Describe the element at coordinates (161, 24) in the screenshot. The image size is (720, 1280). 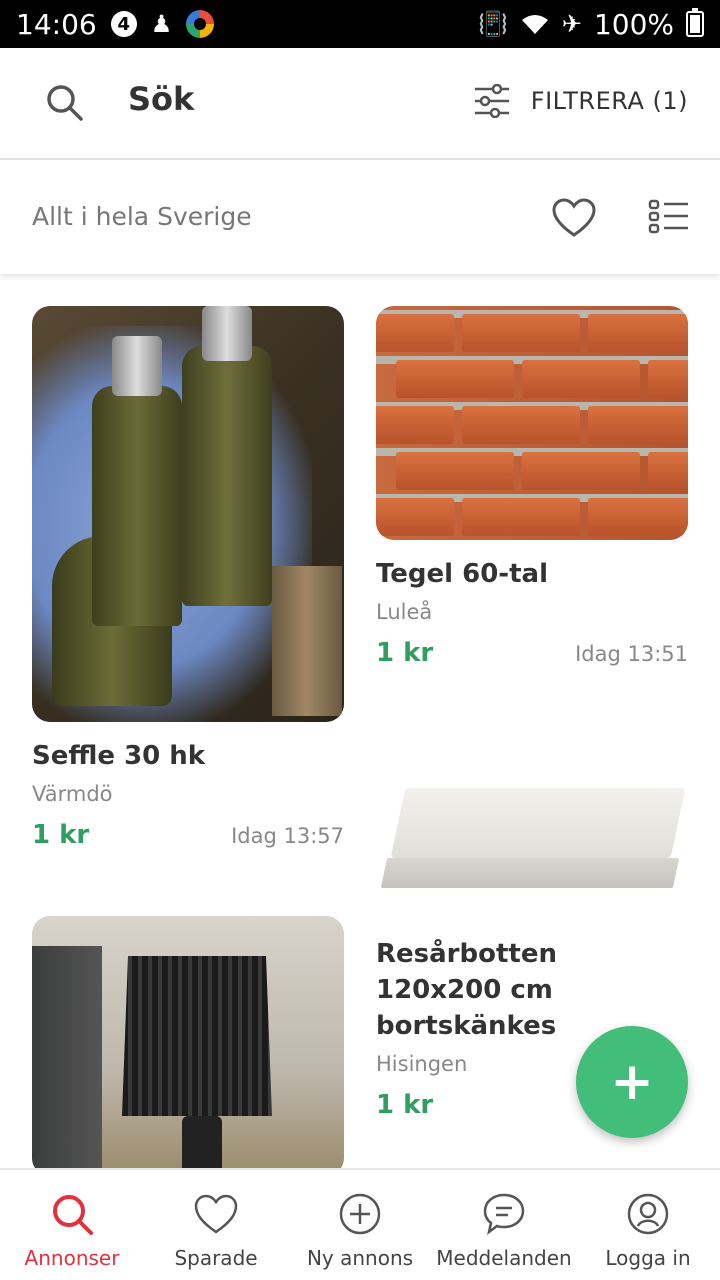
I see `app-notification-icon: ♟` at that location.